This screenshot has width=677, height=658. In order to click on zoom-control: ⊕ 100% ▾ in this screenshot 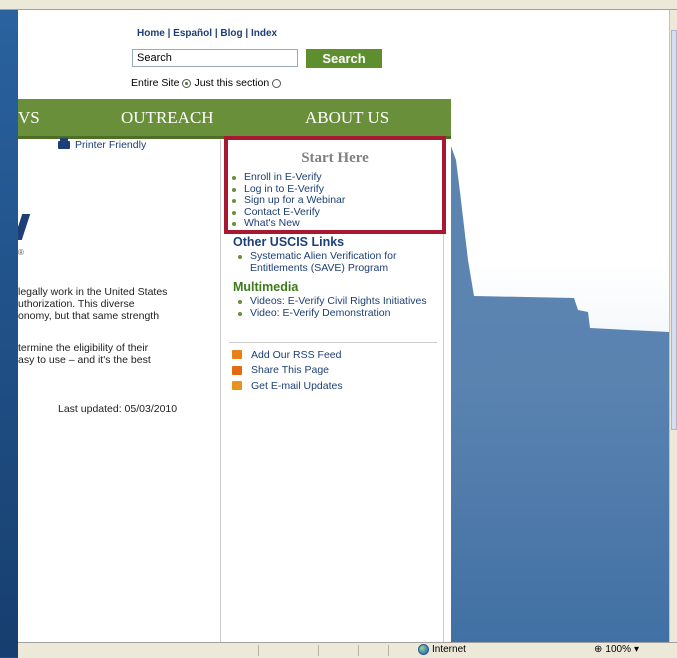, I will do `click(616, 649)`.